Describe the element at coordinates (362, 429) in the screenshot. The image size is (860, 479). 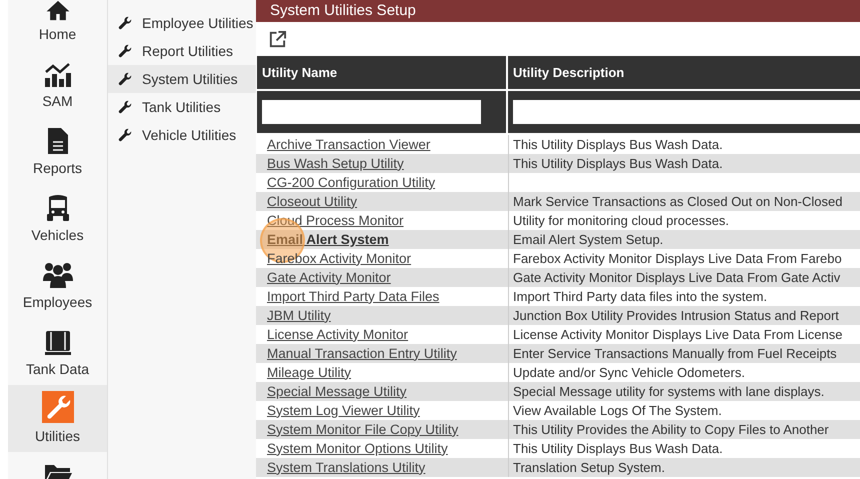
I see `utility-link: System Monitor File Copy Utility` at that location.